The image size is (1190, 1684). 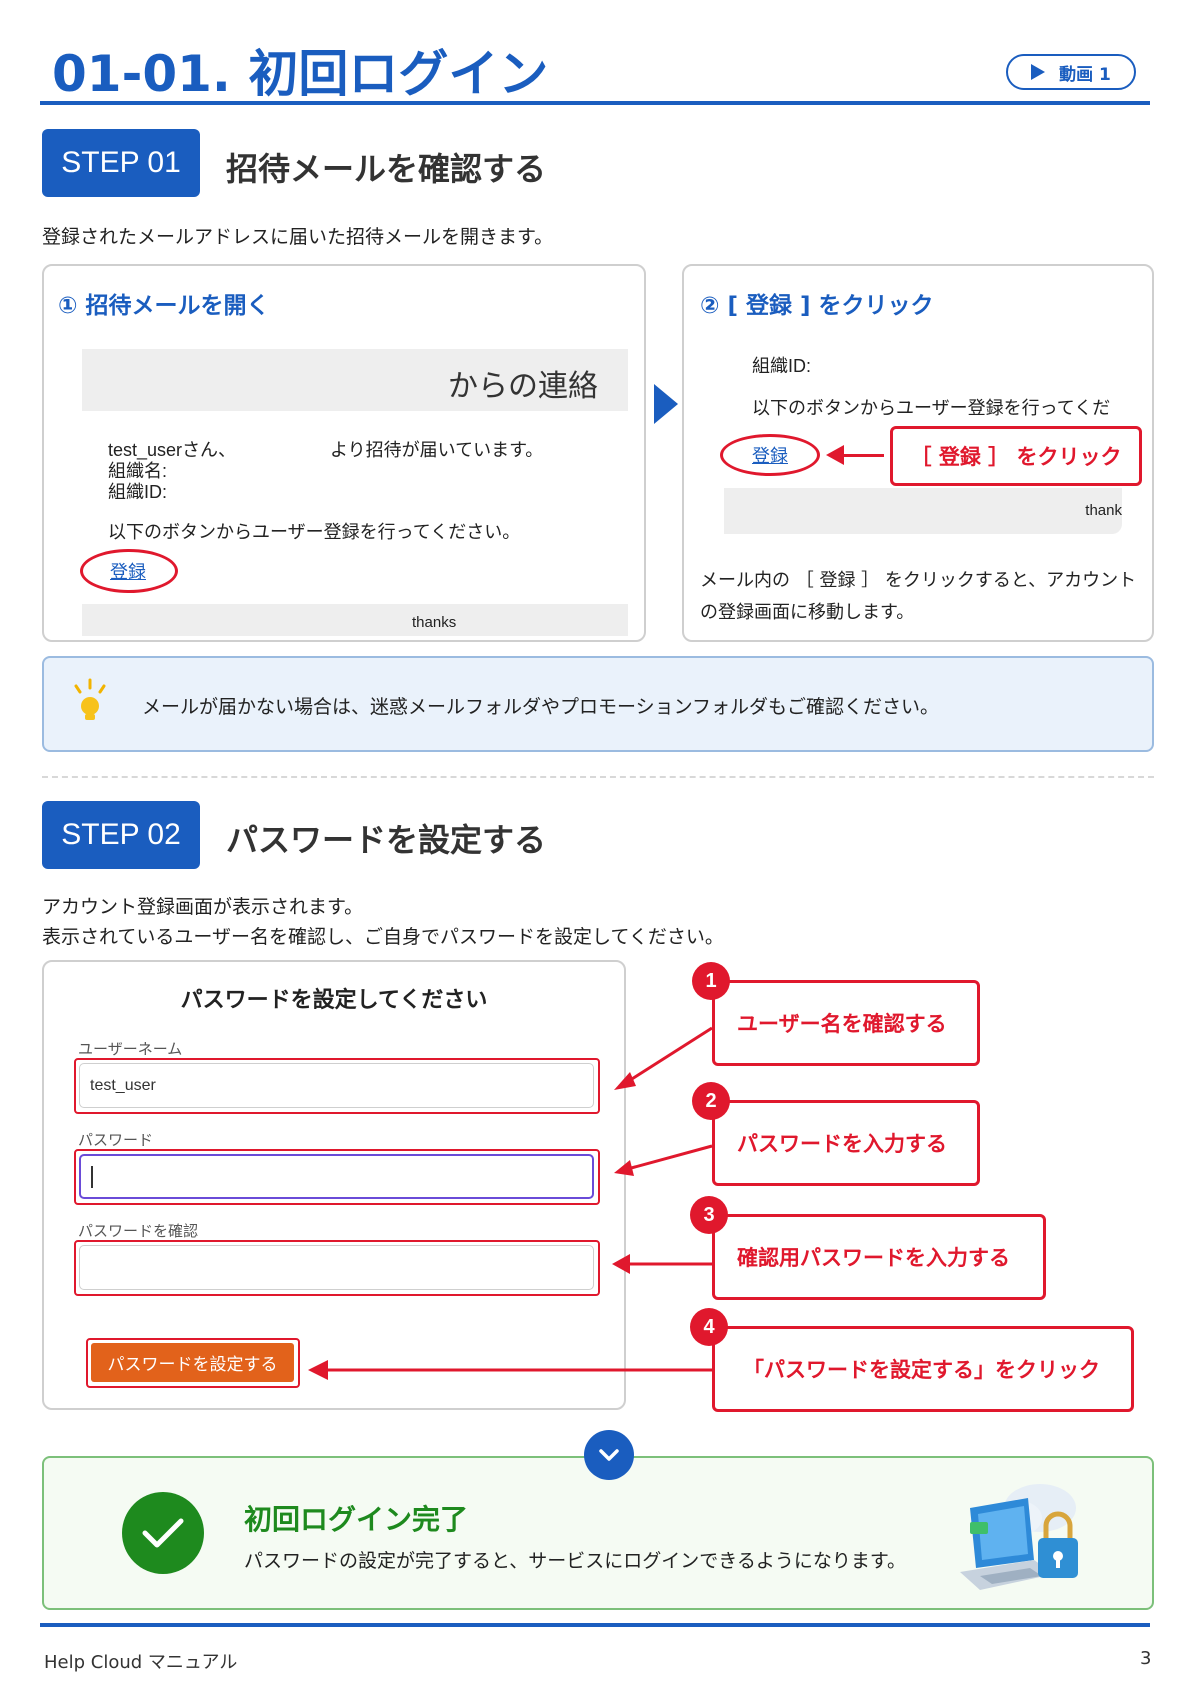 I want to click on card-2-heading: ② [ 登録 ] をクリック, so click(x=817, y=306).